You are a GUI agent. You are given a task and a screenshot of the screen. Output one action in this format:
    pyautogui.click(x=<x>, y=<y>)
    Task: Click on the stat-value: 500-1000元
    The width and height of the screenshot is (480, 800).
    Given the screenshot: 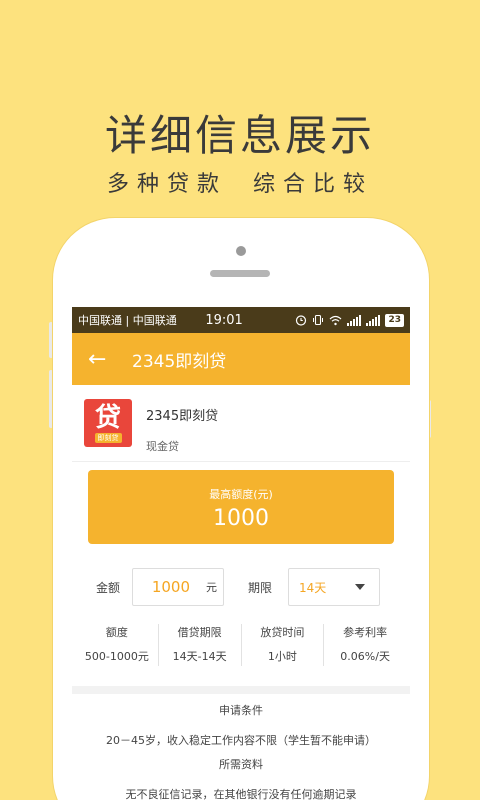 What is the action you would take?
    pyautogui.click(x=116, y=656)
    